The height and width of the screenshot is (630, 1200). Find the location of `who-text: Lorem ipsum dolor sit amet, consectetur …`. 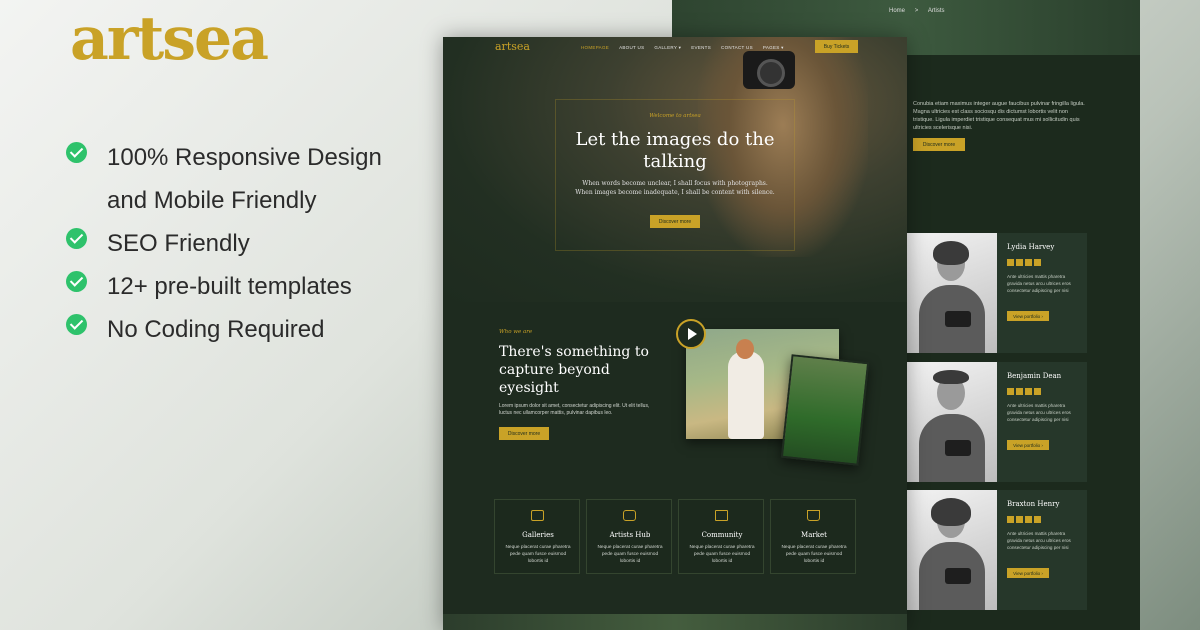

who-text: Lorem ipsum dolor sit amet, consectetur … is located at coordinates (574, 409).